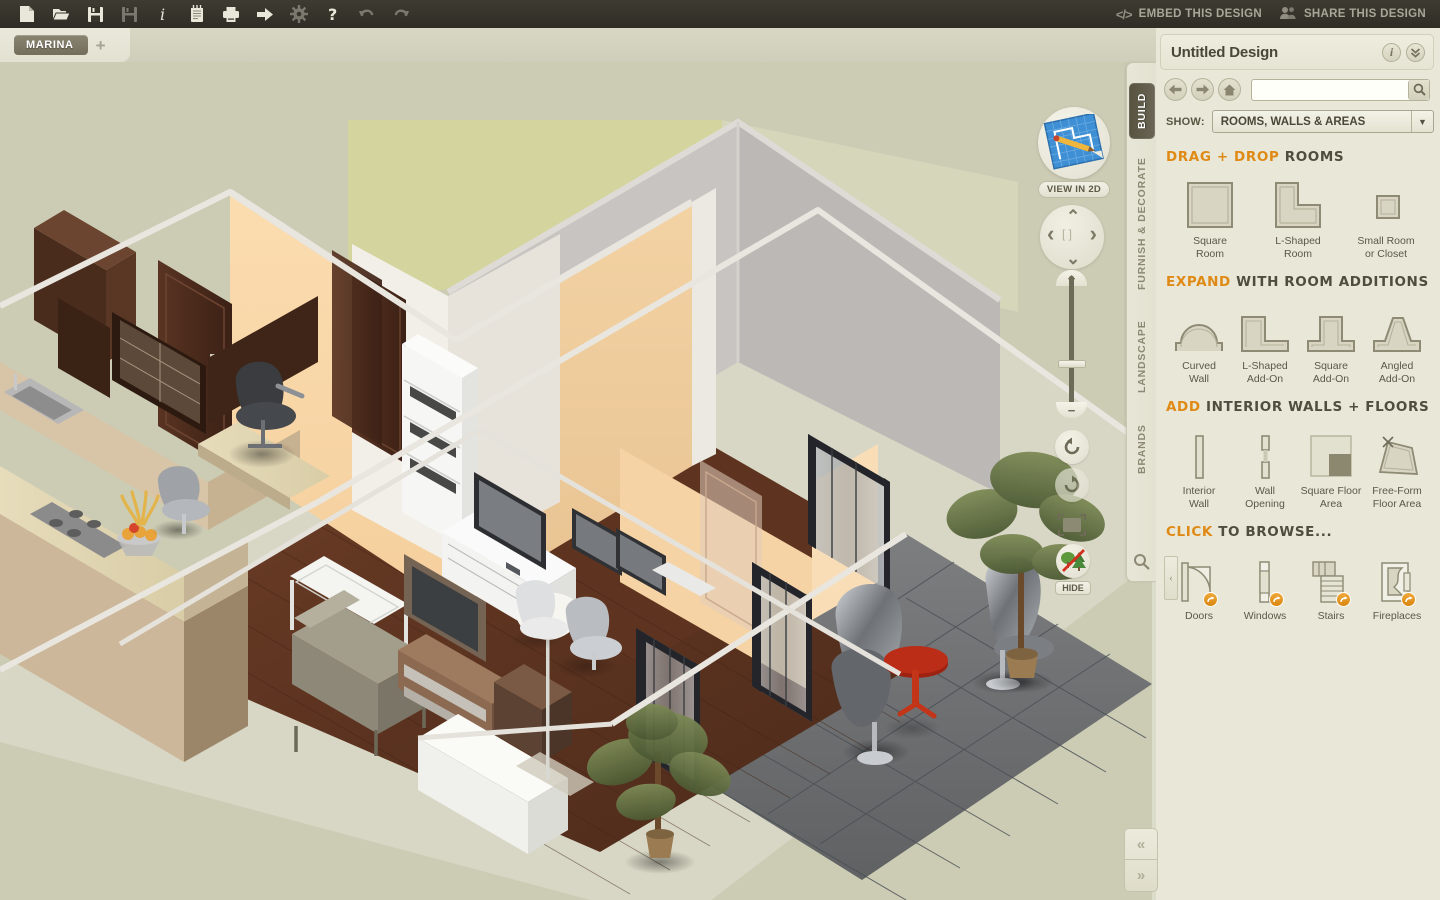 The height and width of the screenshot is (900, 1440). What do you see at coordinates (197, 14) in the screenshot?
I see `notes-icon` at bounding box center [197, 14].